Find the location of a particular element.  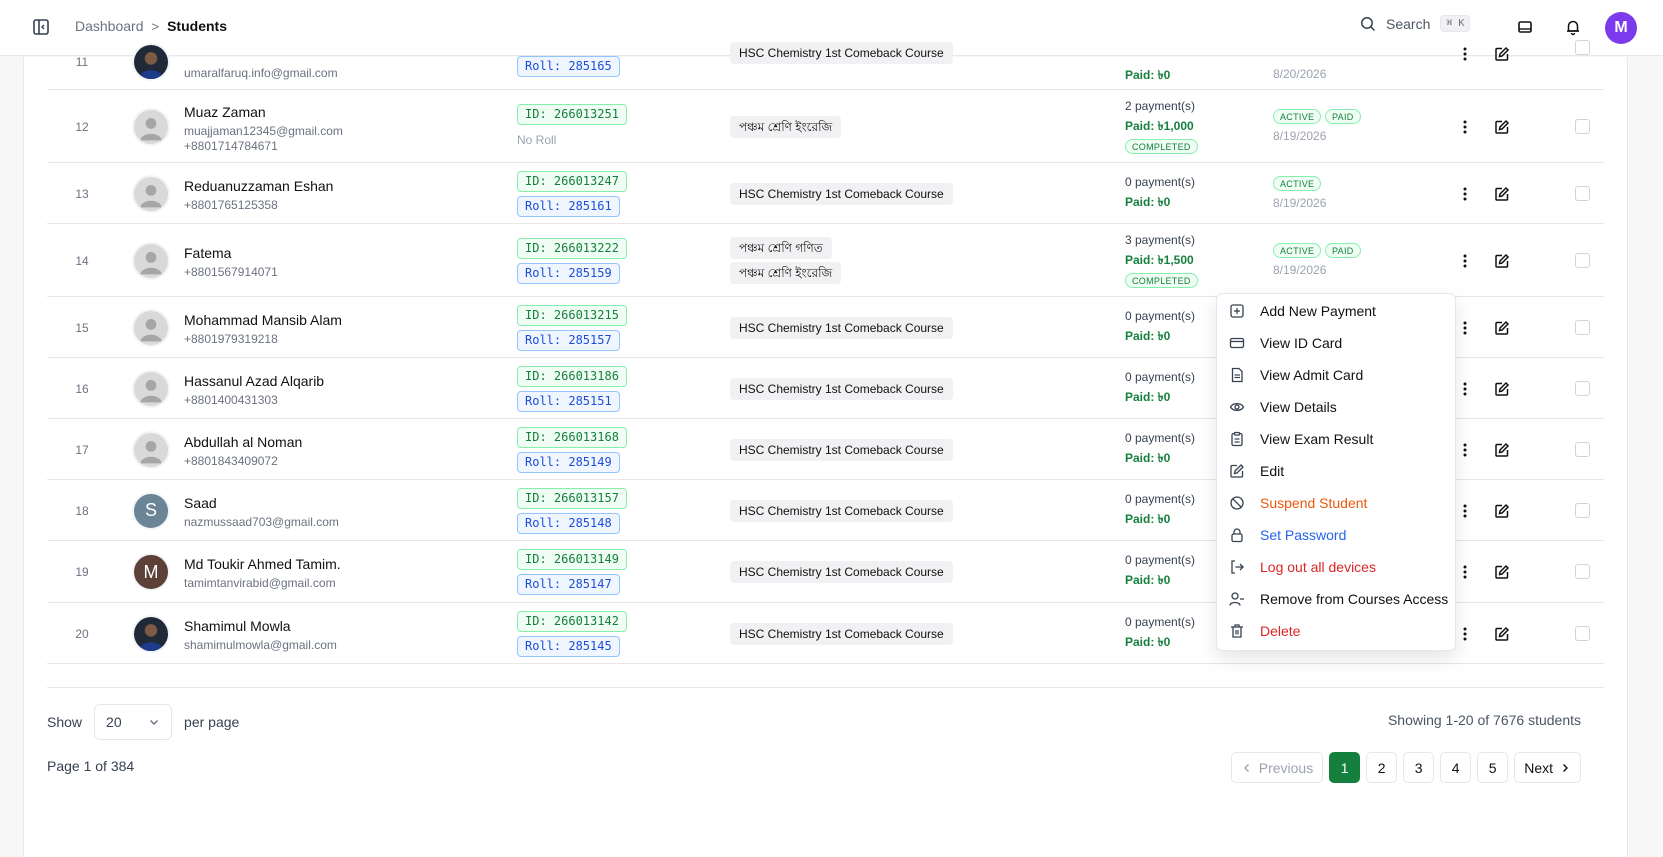

menu-item-view-admit-card: View Admit Card is located at coordinates (1336, 375).